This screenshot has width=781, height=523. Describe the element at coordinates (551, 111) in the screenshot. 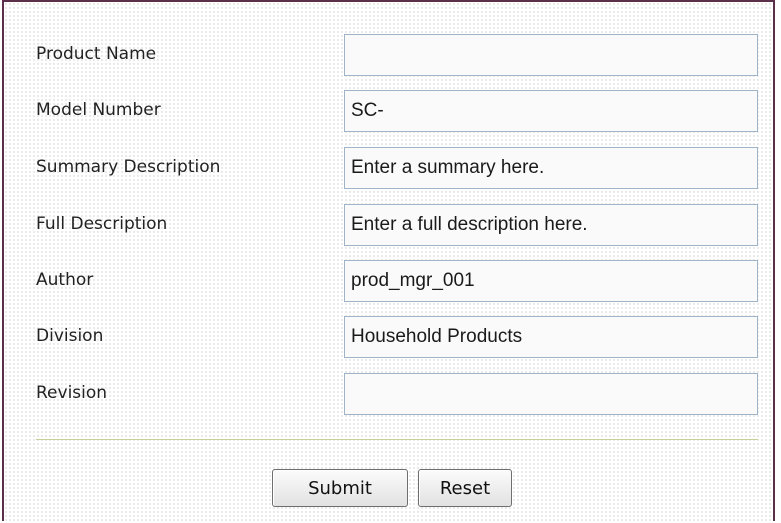

I see `model-number-input` at that location.